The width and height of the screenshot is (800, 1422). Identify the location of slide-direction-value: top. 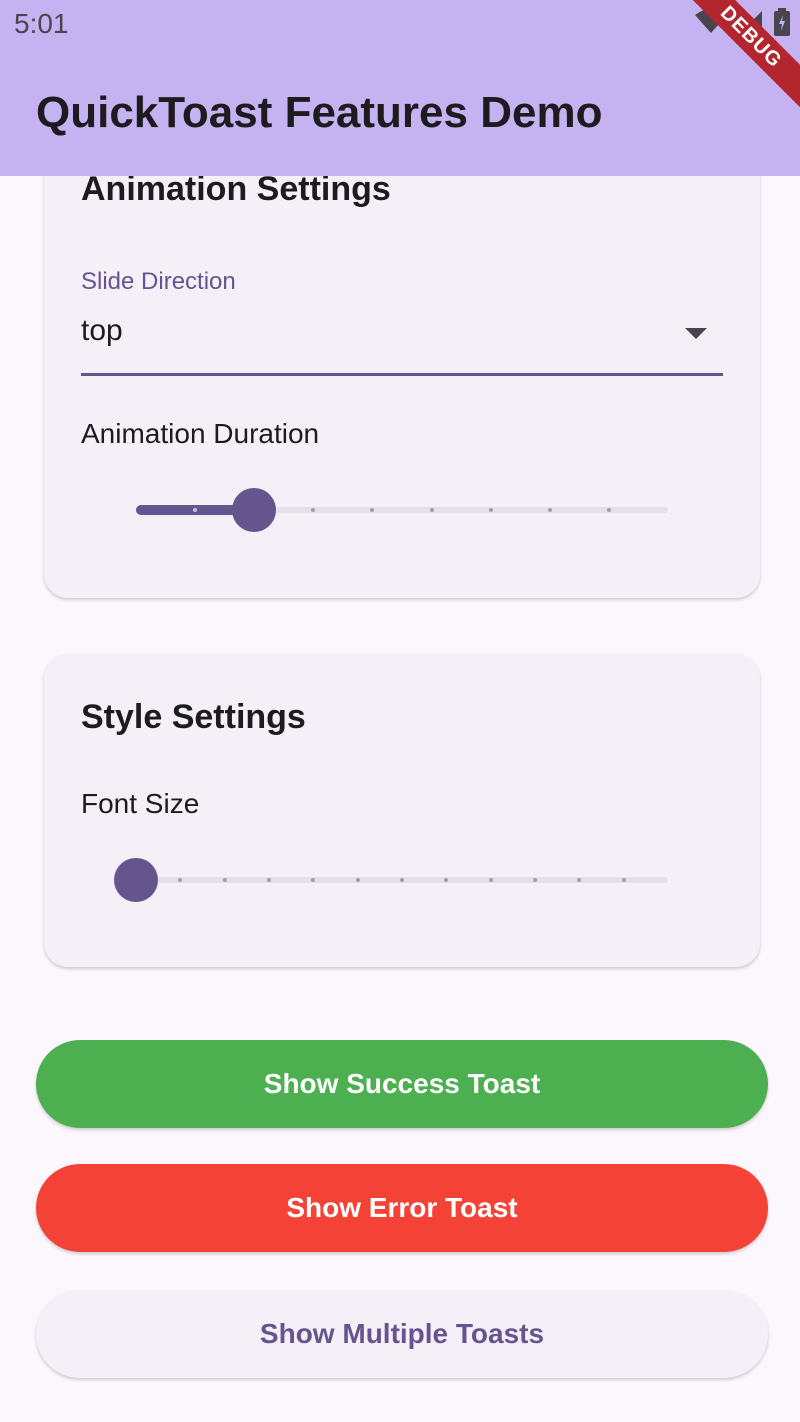
(102, 330).